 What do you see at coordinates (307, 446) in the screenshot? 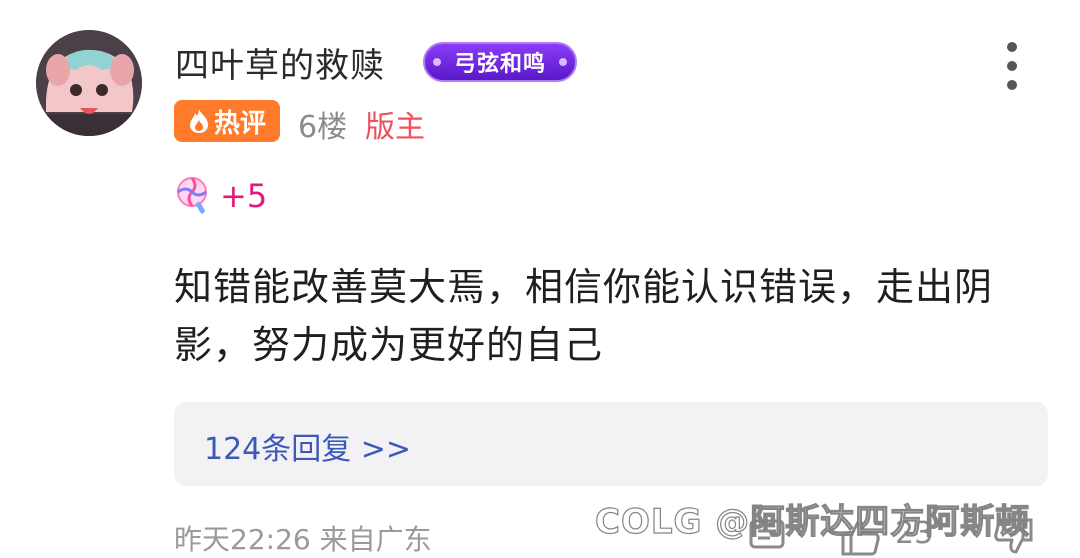
I see `view-replies-link: 124条回复 >>` at bounding box center [307, 446].